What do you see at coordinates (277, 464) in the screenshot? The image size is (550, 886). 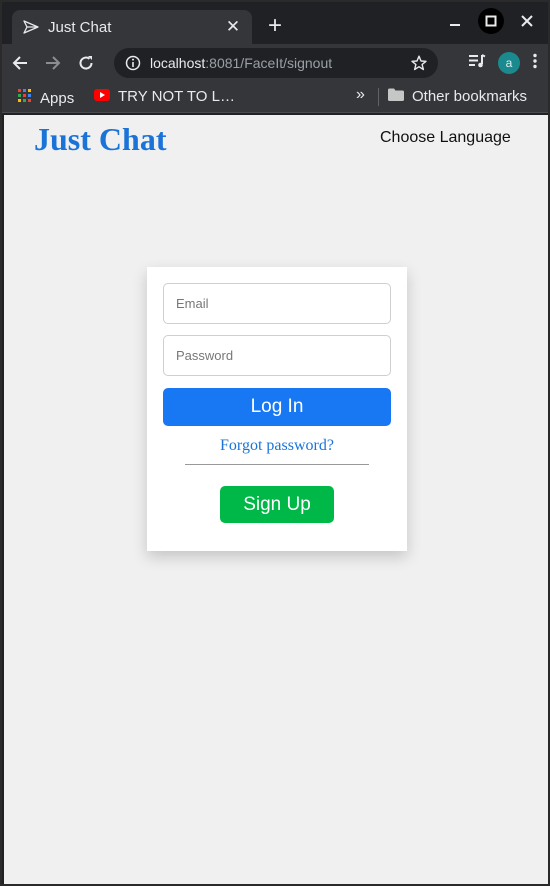 I see `login-divider` at bounding box center [277, 464].